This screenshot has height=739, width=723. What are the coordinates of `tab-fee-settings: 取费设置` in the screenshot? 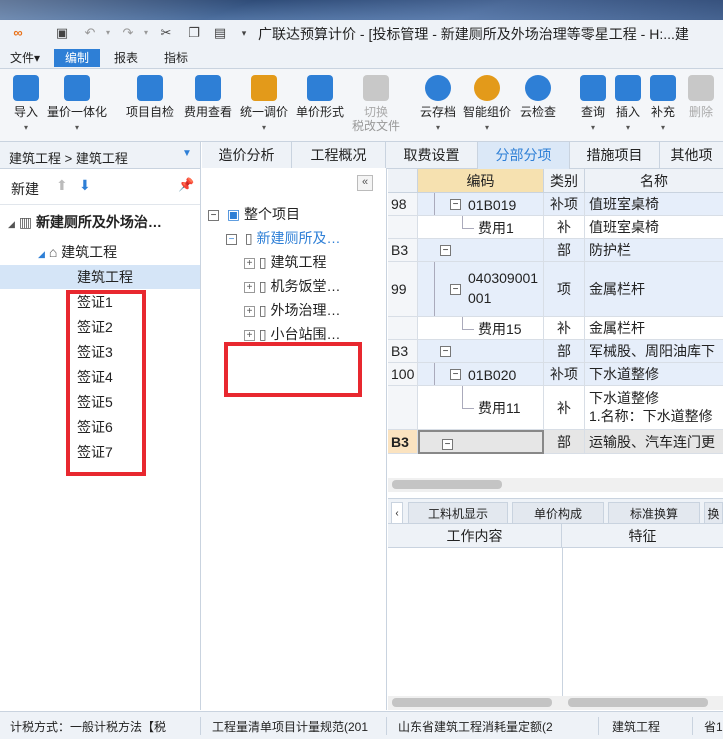 It's located at (432, 155).